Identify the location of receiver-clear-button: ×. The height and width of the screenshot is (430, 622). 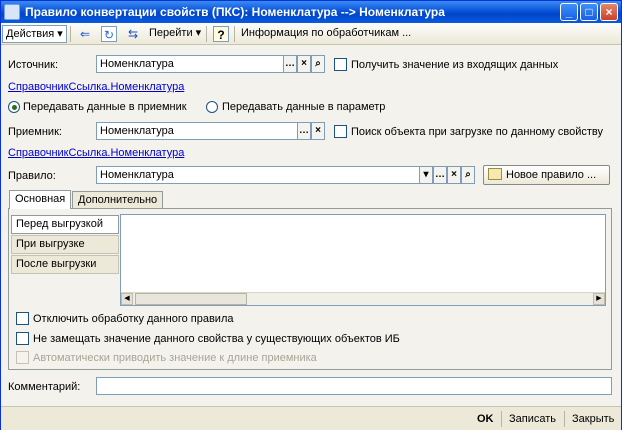
(318, 131).